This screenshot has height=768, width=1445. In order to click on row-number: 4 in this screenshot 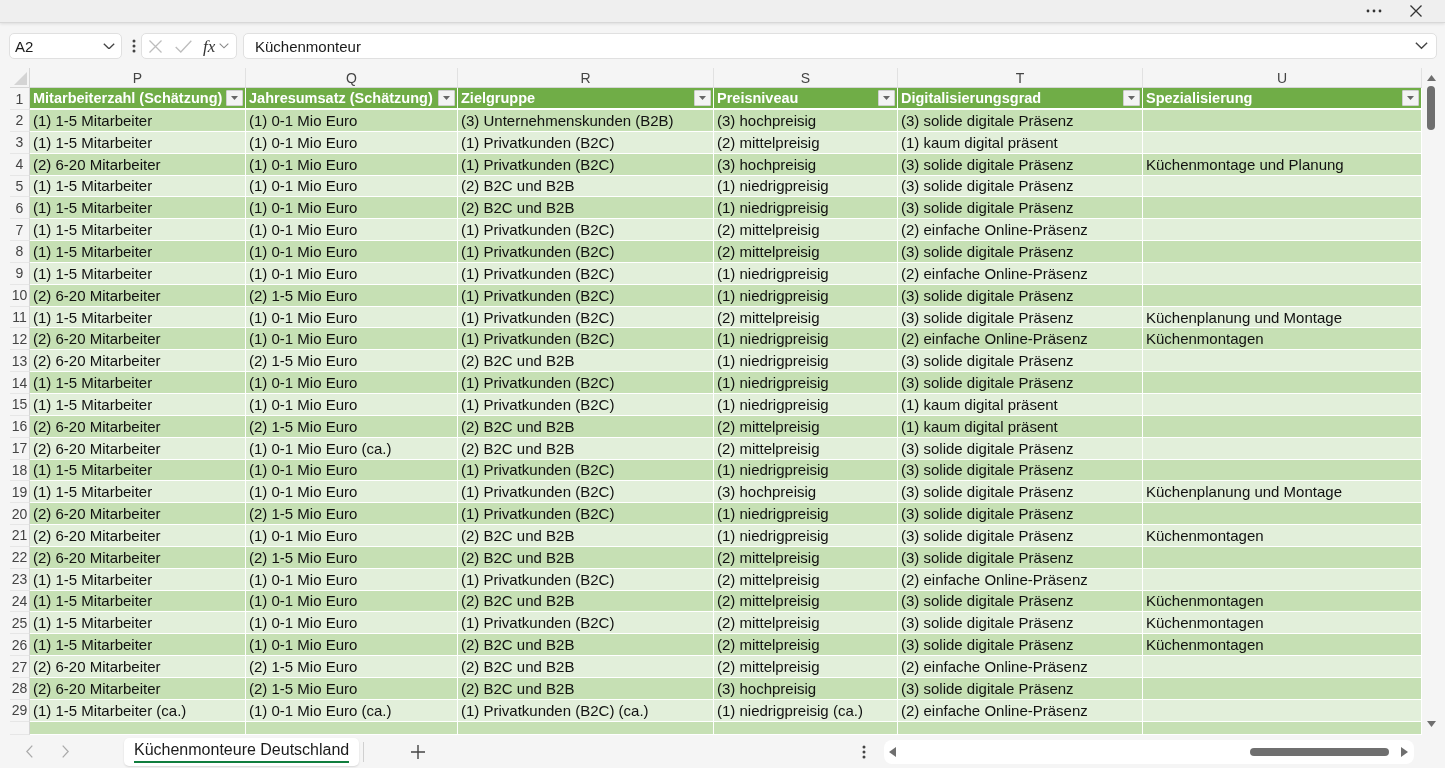, I will do `click(20, 164)`.